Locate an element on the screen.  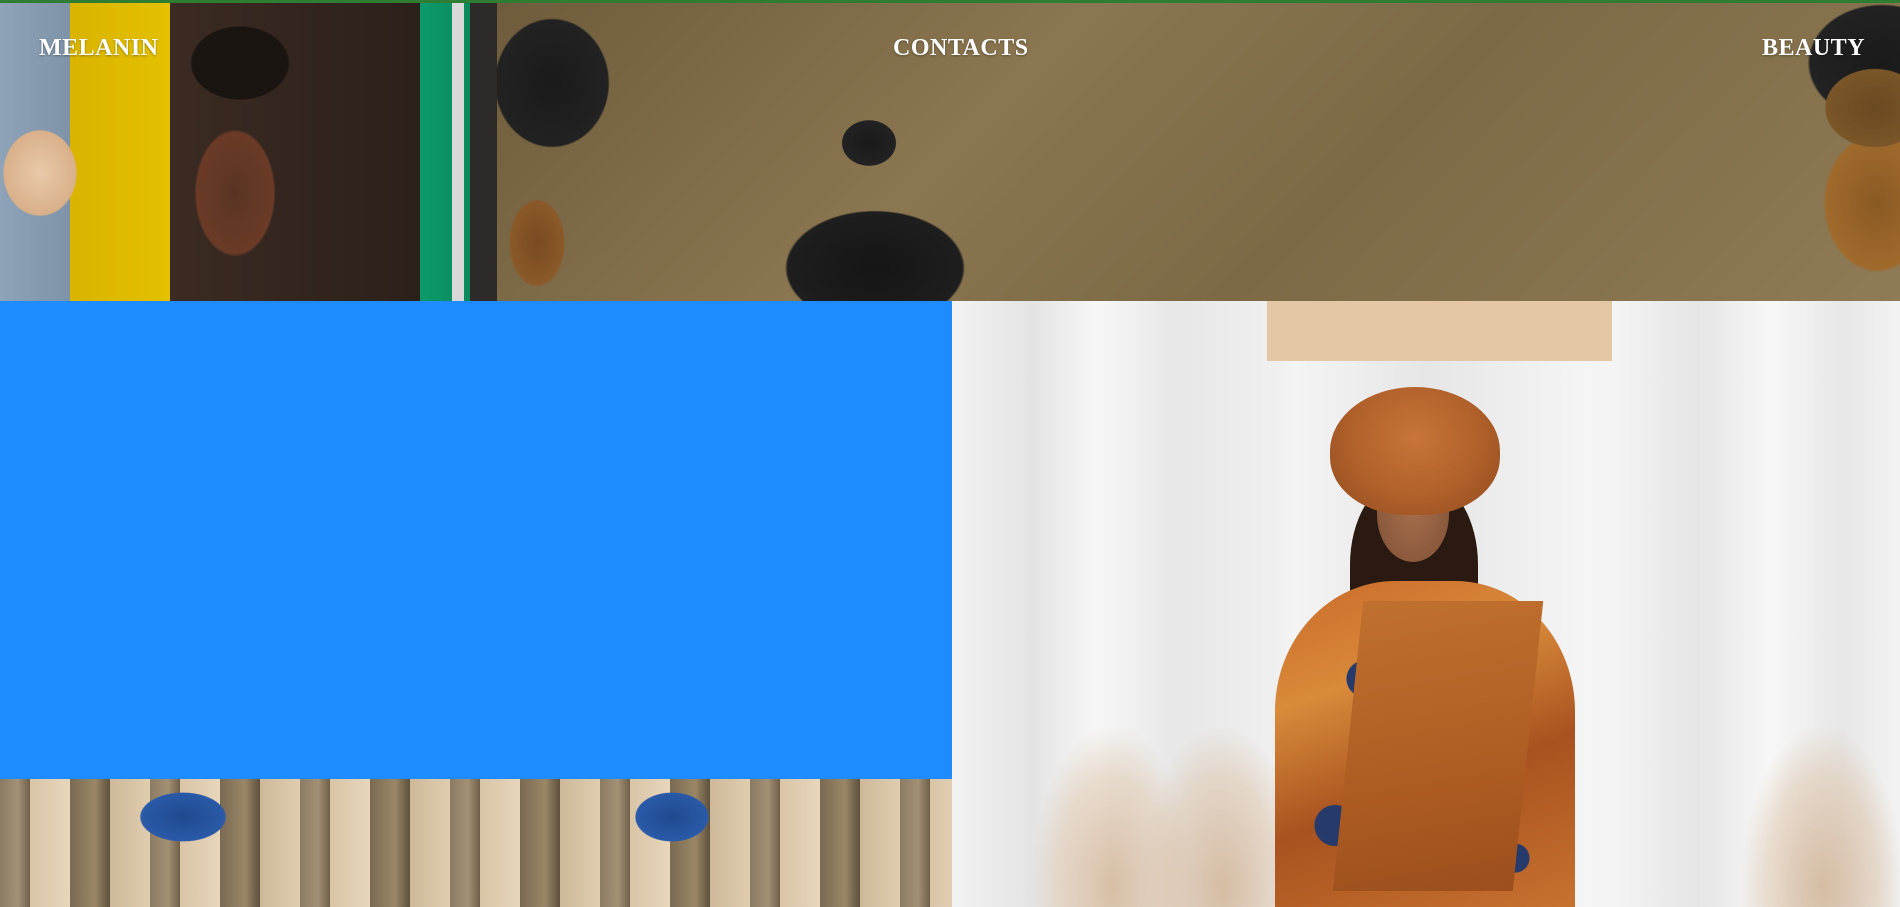
photo-bamboo-pots is located at coordinates (476, 843).